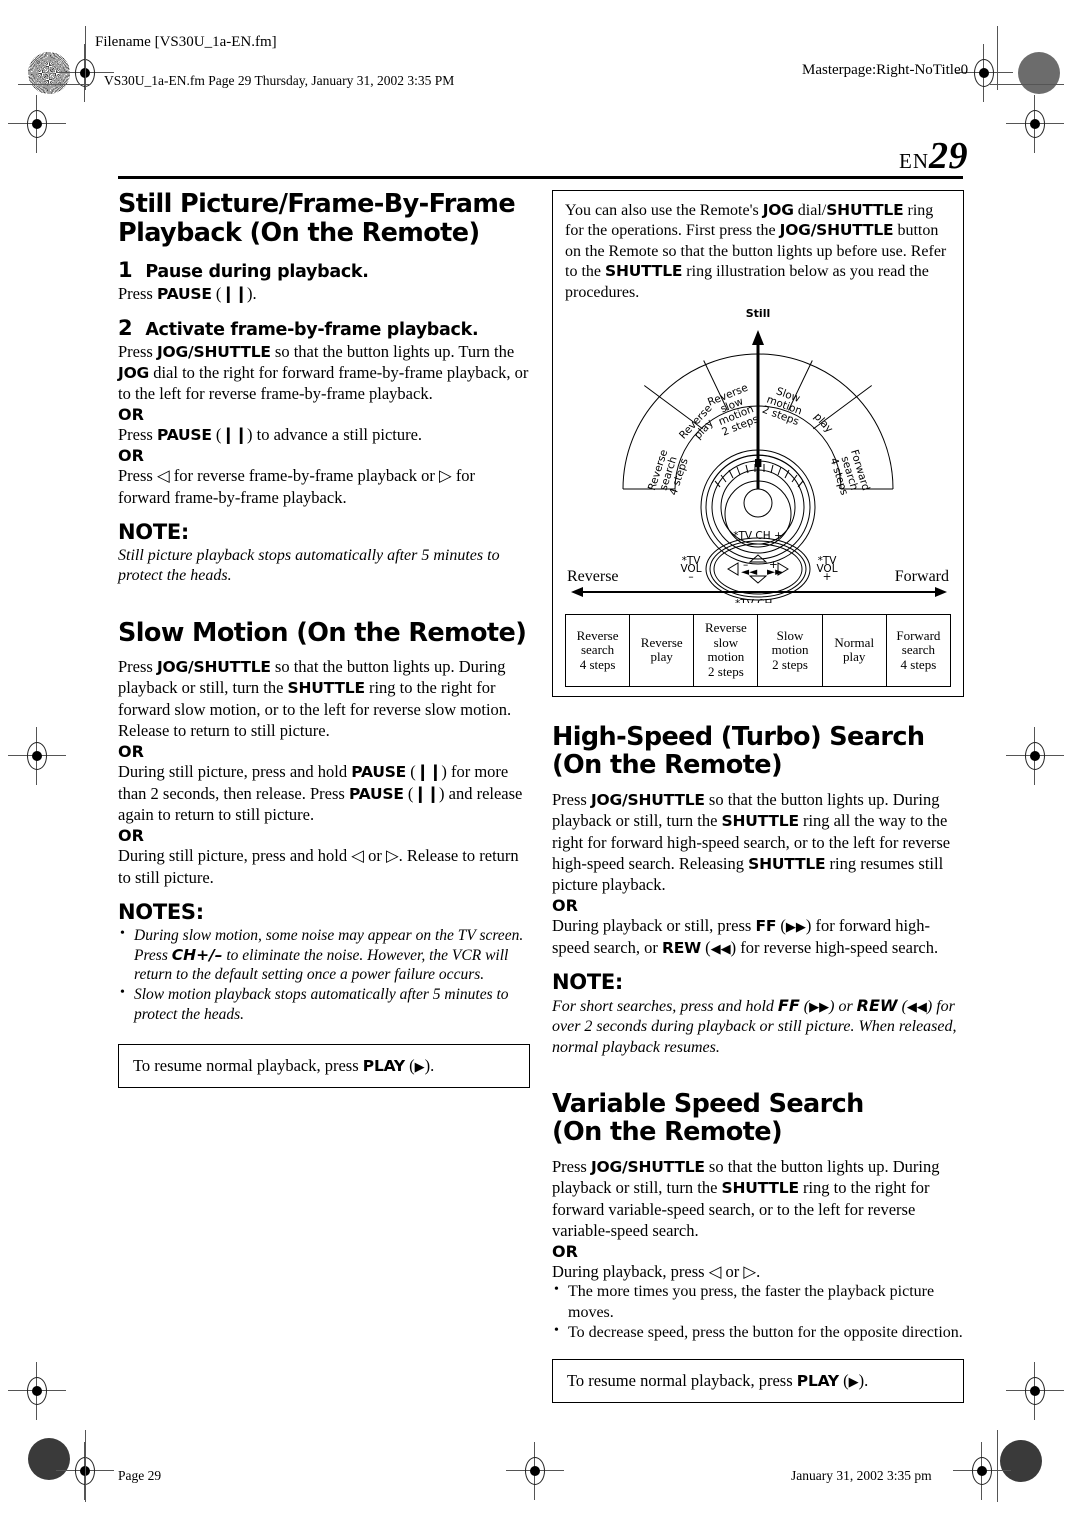 The image size is (1080, 1528). What do you see at coordinates (726, 650) in the screenshot?
I see `table-cell-reverse-slow-motion: Reverse slow motion 2 steps` at bounding box center [726, 650].